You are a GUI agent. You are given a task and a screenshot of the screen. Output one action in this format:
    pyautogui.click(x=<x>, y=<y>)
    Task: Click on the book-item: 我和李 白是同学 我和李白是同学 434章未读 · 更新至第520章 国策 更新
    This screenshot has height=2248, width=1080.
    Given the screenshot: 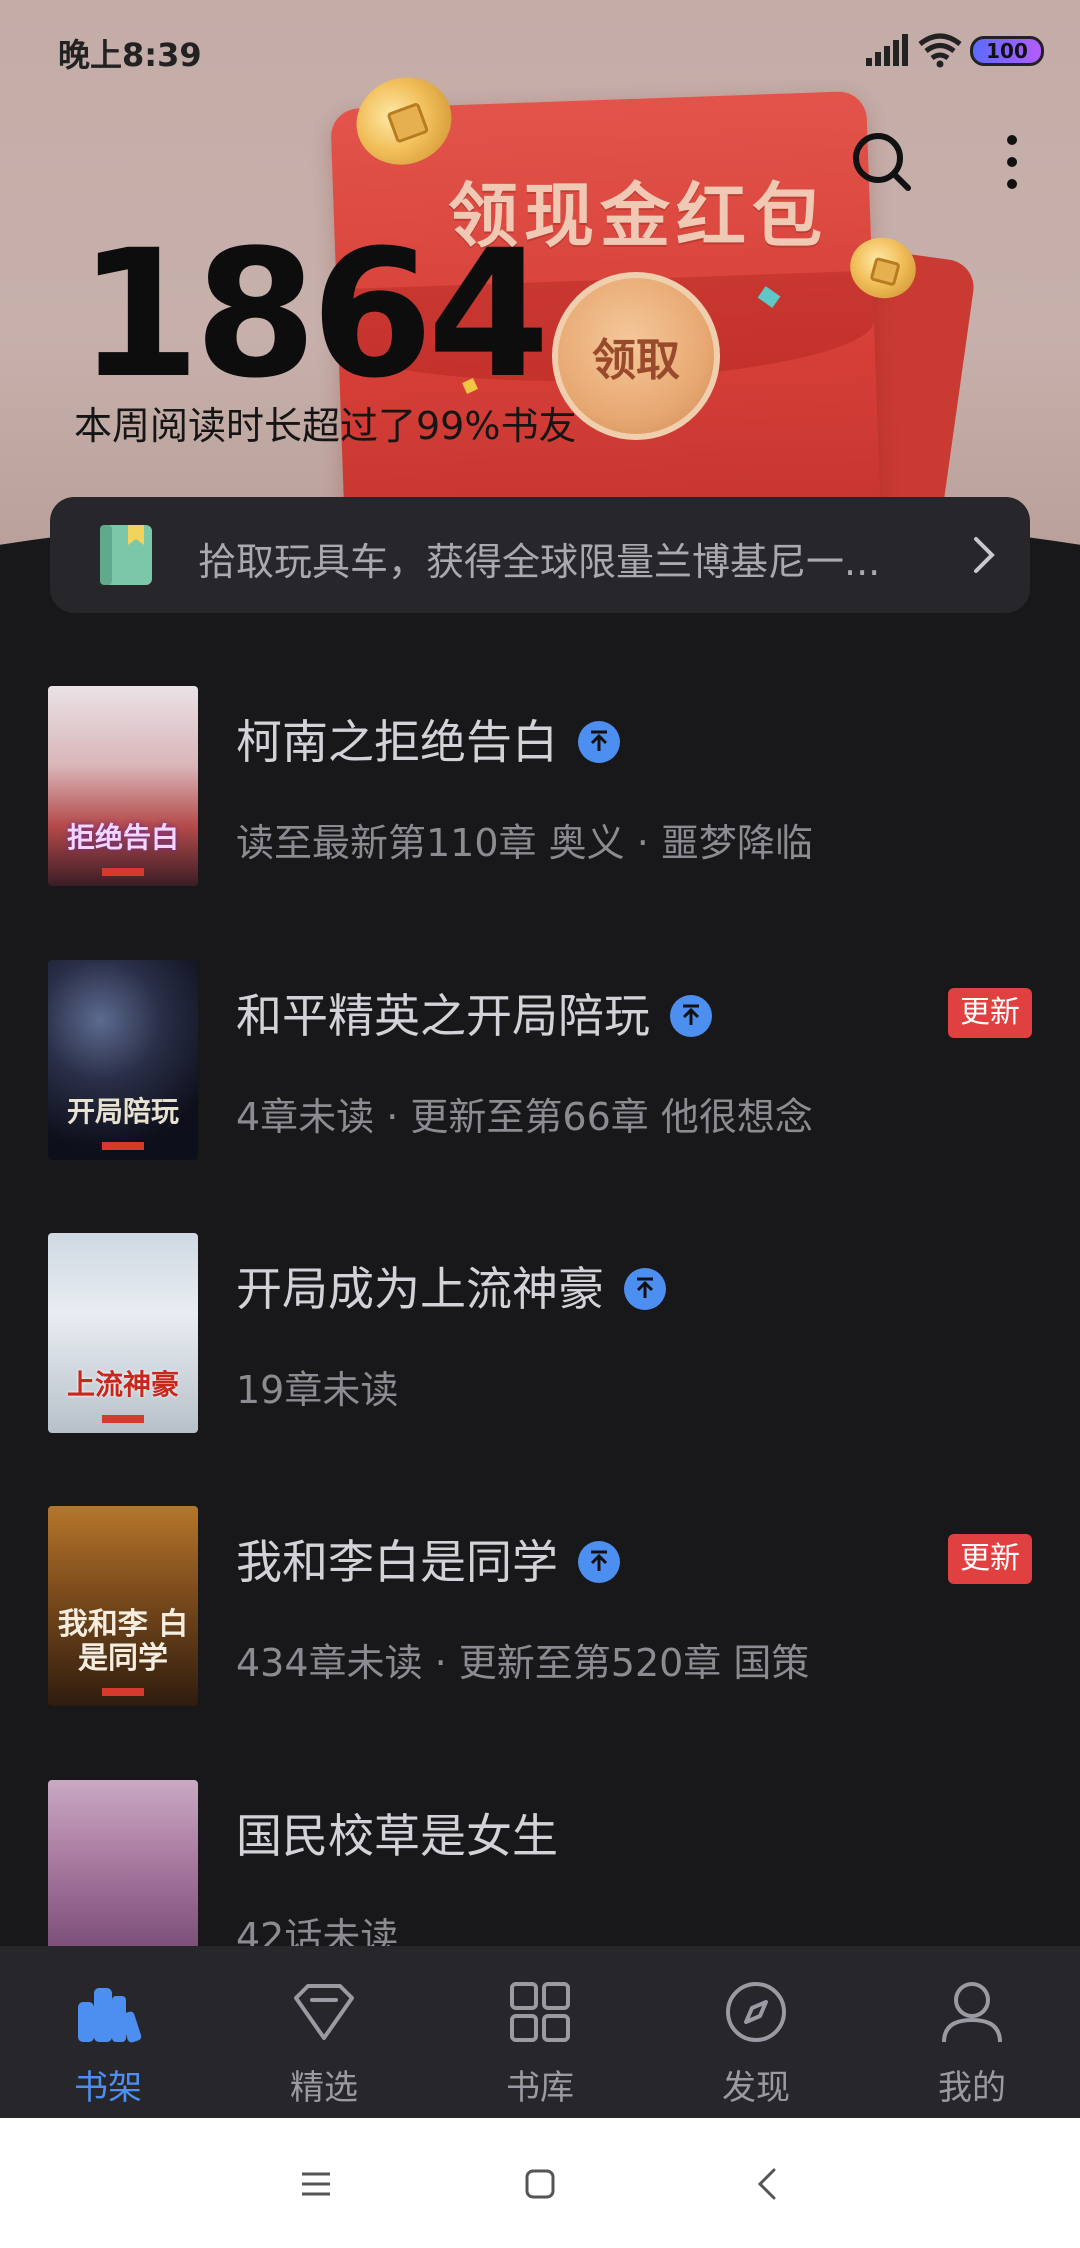 What is the action you would take?
    pyautogui.click(x=540, y=1616)
    